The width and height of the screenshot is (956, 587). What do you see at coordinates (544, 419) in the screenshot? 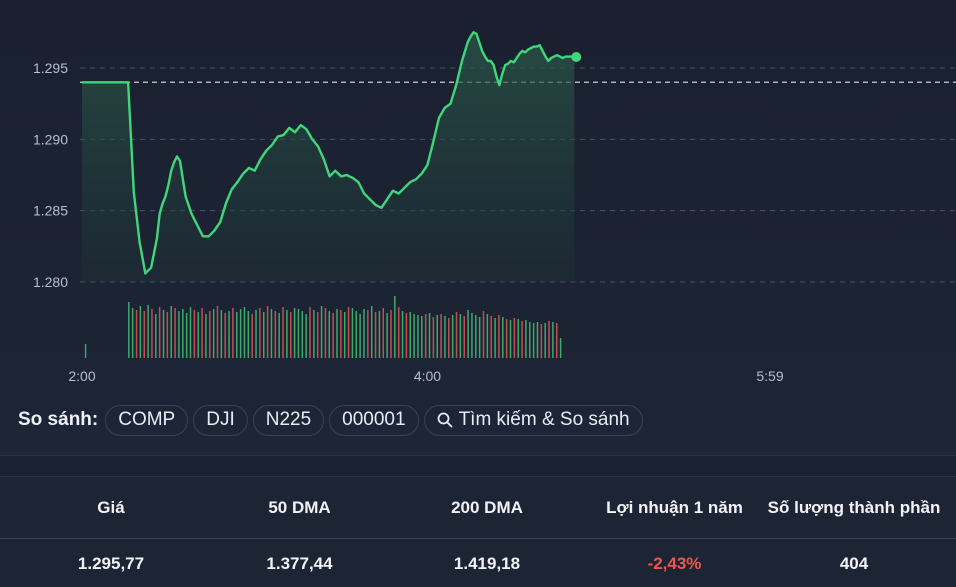
I see `search-compare-label: Tìm kiếm & So sánh` at bounding box center [544, 419].